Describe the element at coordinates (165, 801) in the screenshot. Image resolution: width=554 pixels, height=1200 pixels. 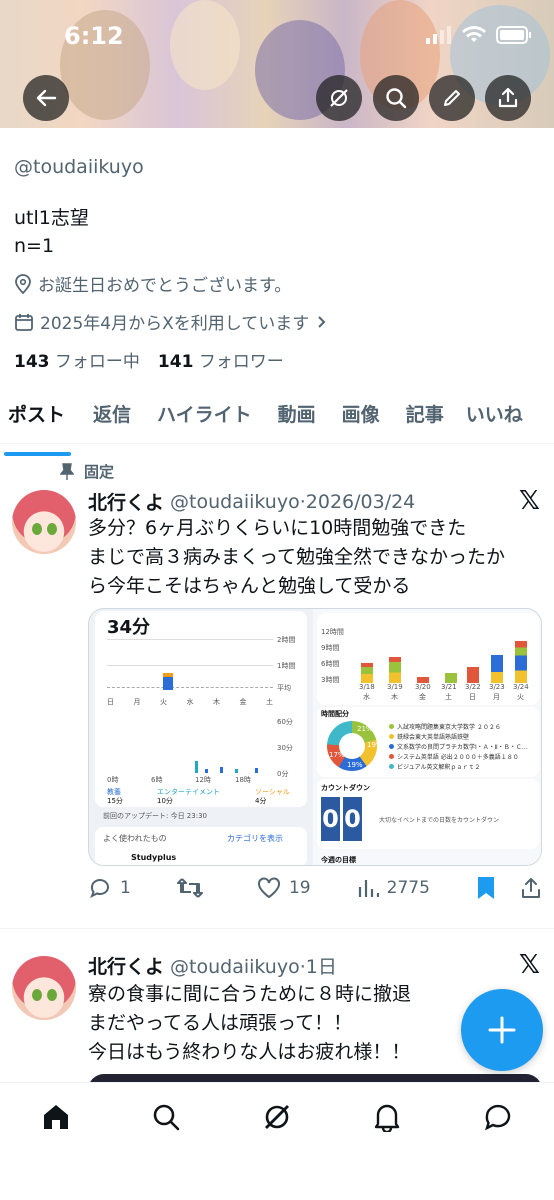
I see `legend-value: 10分` at that location.